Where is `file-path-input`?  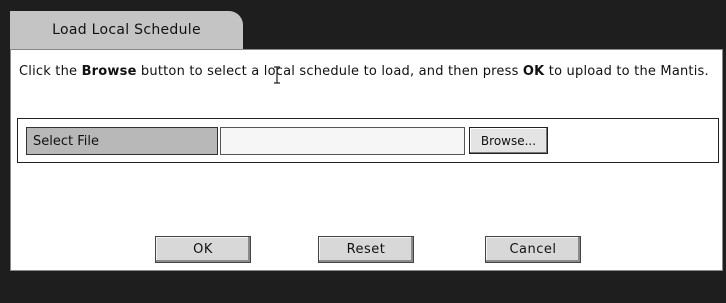
file-path-input is located at coordinates (342, 141).